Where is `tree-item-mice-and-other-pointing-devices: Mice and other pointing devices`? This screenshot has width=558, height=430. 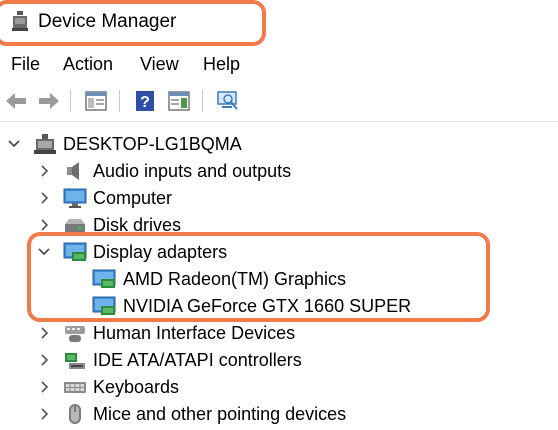 tree-item-mice-and-other-pointing-devices: Mice and other pointing devices is located at coordinates (279, 414).